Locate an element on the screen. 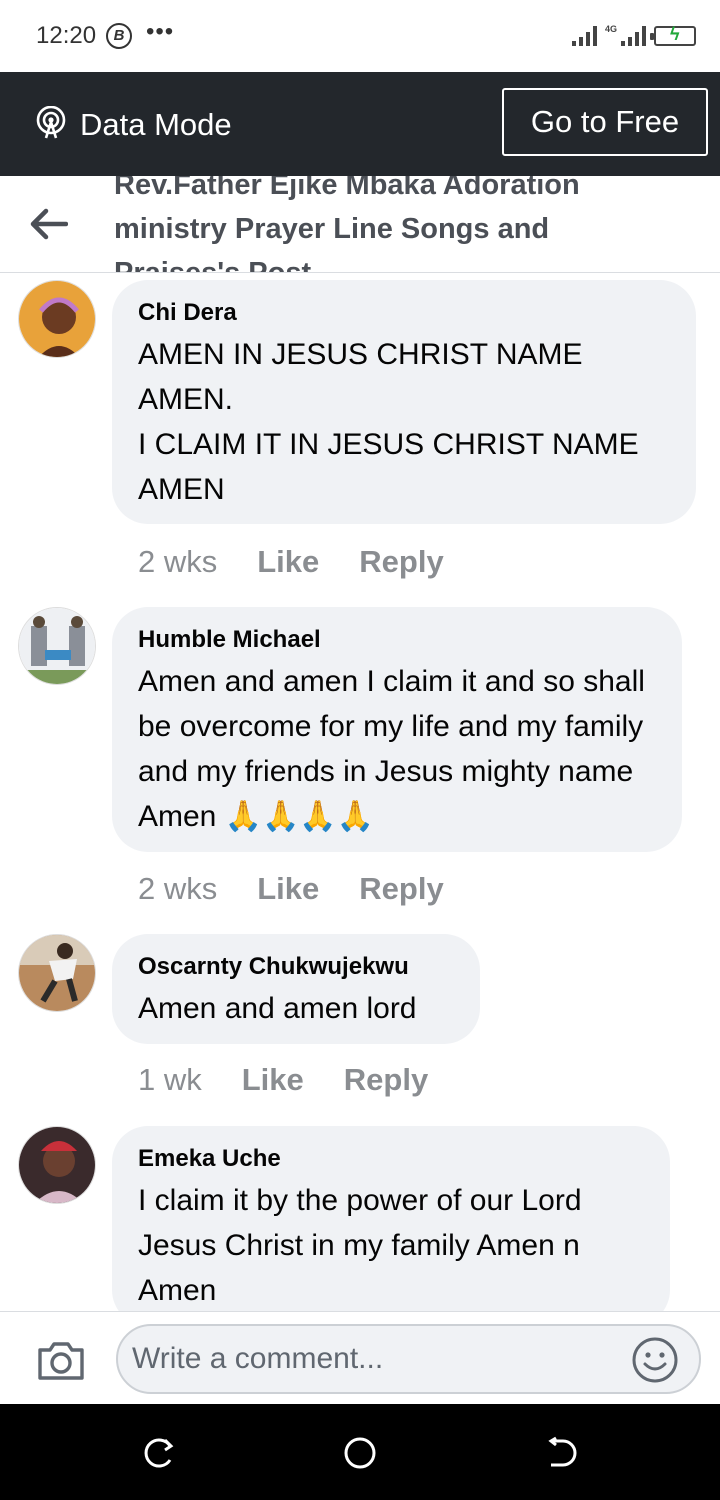  emoji-icon is located at coordinates (655, 1360).